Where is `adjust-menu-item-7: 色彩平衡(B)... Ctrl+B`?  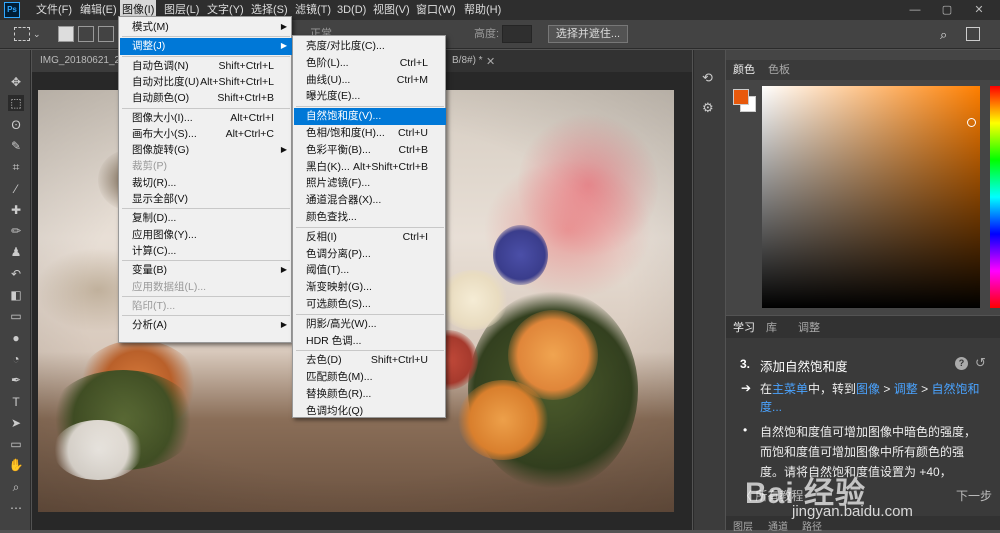 adjust-menu-item-7: 色彩平衡(B)... Ctrl+B is located at coordinates (370, 150).